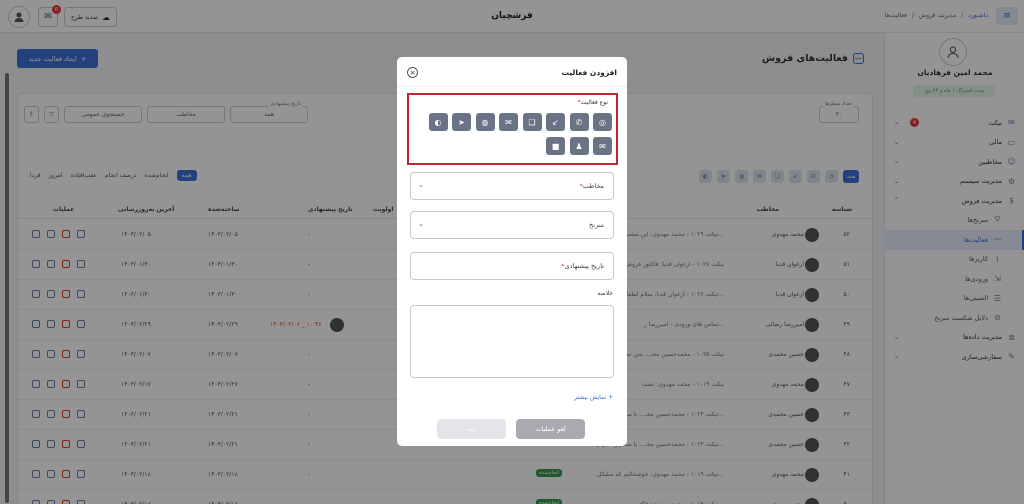  Describe the element at coordinates (555, 146) in the screenshot. I see `video-icon: ■` at that location.